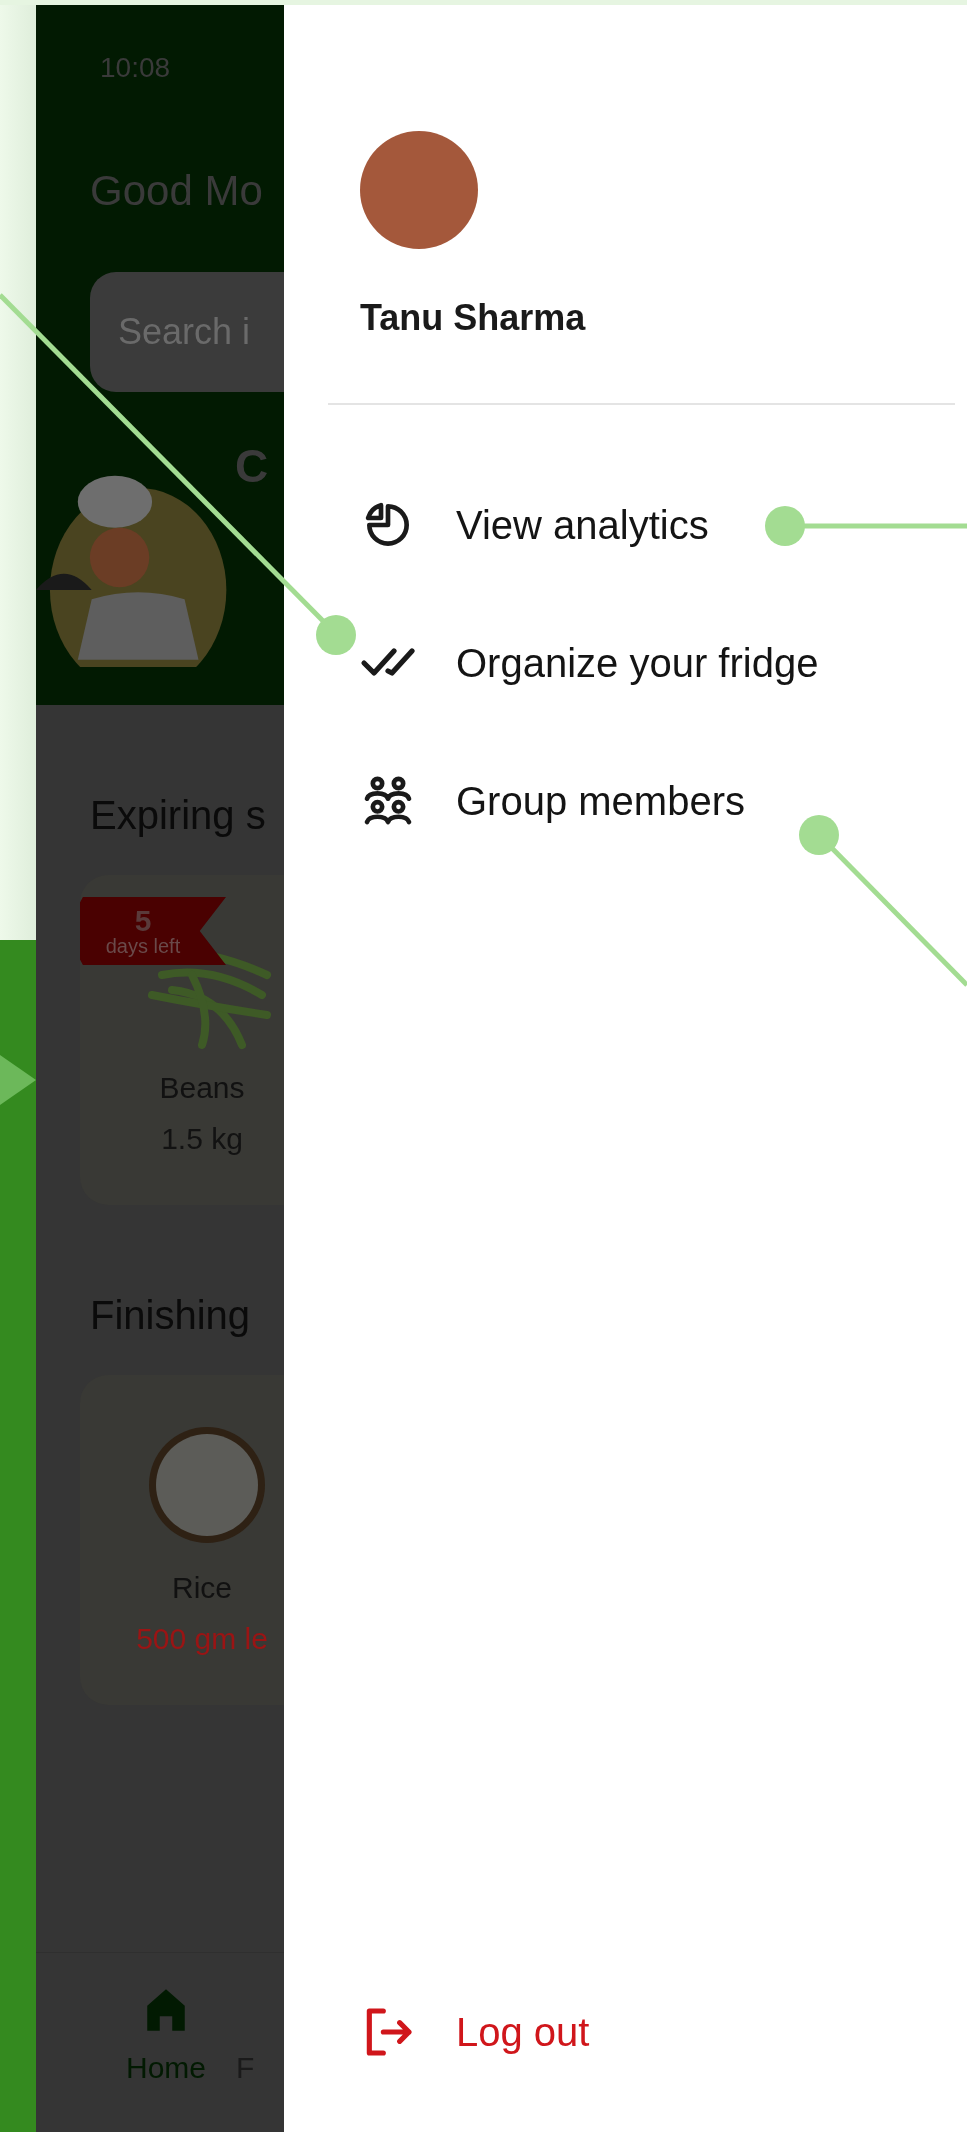 The width and height of the screenshot is (967, 2132). I want to click on greeting: Good Mo, so click(177, 191).